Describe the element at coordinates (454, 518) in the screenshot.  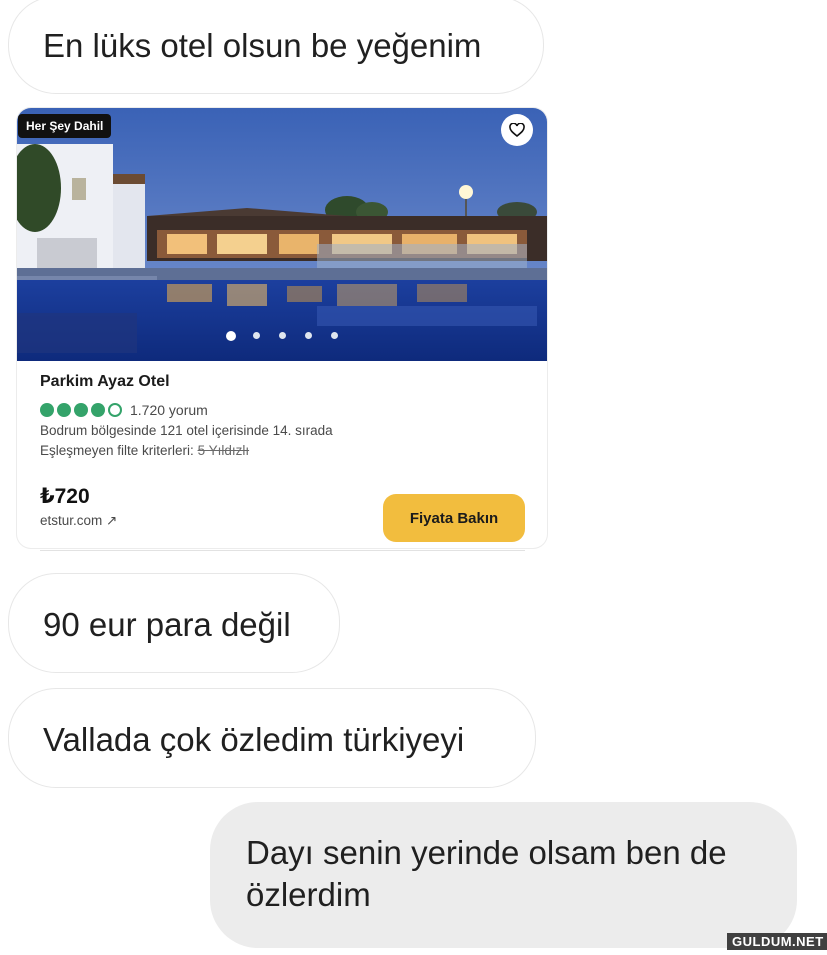
I see `view-price-button: Fiyata Bakın` at that location.